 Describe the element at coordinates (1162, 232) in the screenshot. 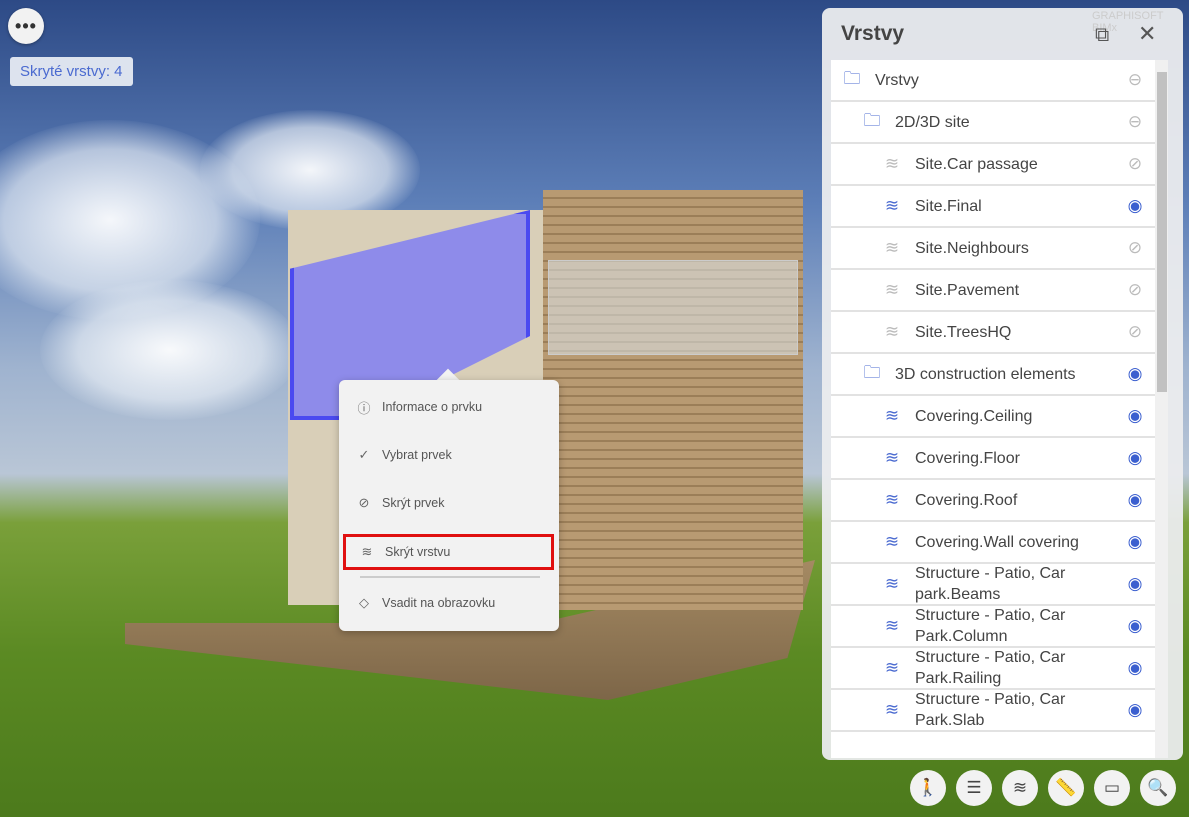

I see `scrollbar-thumb` at that location.